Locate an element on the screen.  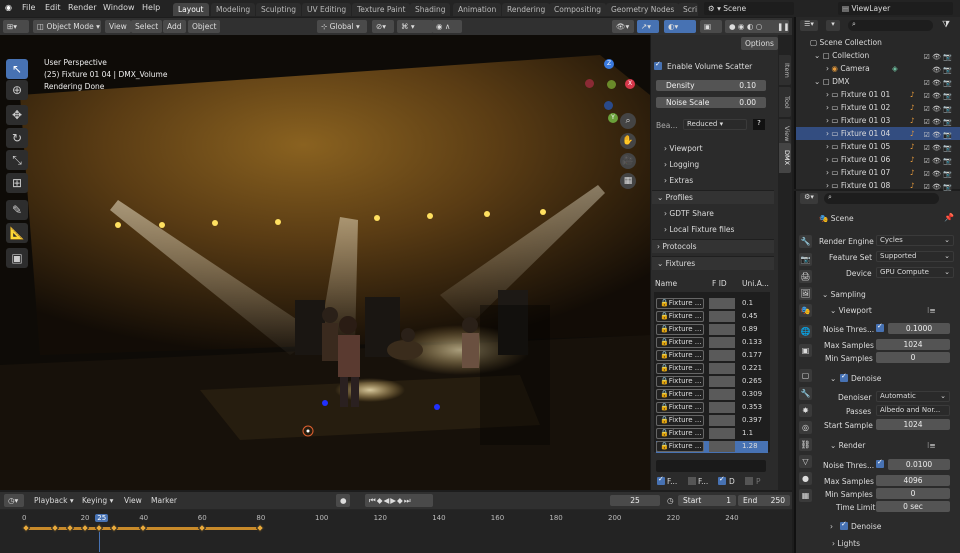
outliner-fixture-row: › ▭ Fixture 01 04 ♪ ☑ 👁 📷 is located at coordinates (878, 133).